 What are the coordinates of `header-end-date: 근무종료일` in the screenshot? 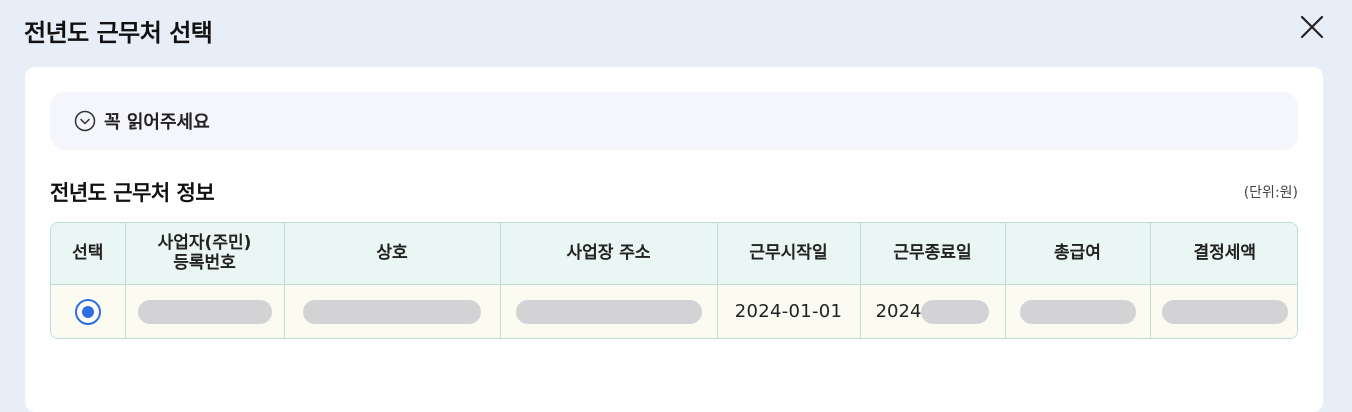 It's located at (933, 254).